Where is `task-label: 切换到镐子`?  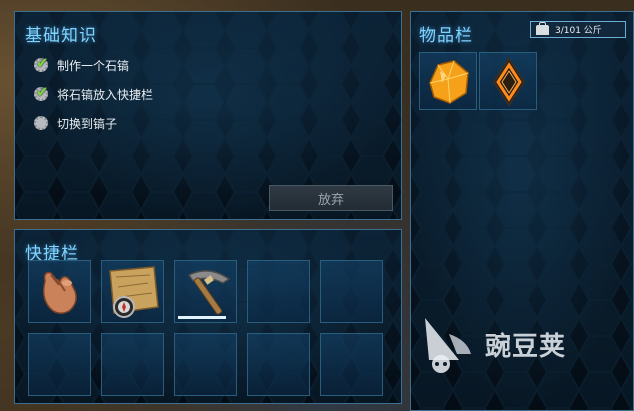
task-label: 切换到镐子 is located at coordinates (87, 123).